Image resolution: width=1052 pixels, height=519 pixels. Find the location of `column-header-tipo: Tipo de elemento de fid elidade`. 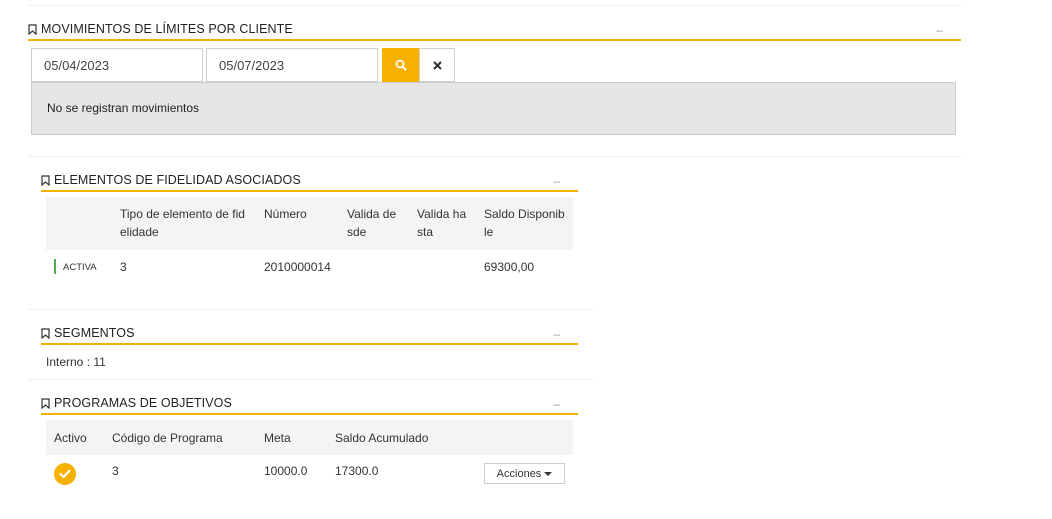

column-header-tipo: Tipo de elemento de fid elidade is located at coordinates (182, 223).